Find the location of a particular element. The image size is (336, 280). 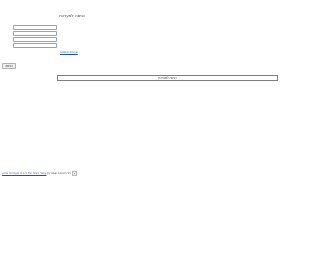

password-field is located at coordinates (35, 33).